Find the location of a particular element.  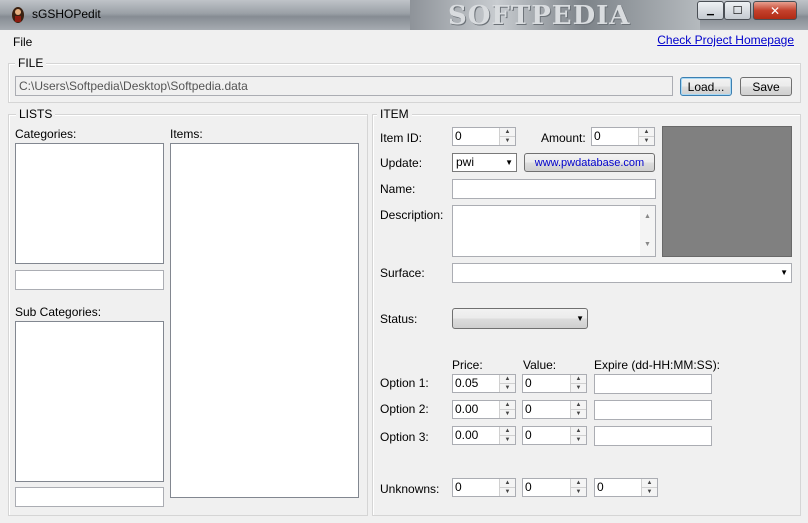

unknown-2-stepper: 0 ▲ ▼ is located at coordinates (554, 487).